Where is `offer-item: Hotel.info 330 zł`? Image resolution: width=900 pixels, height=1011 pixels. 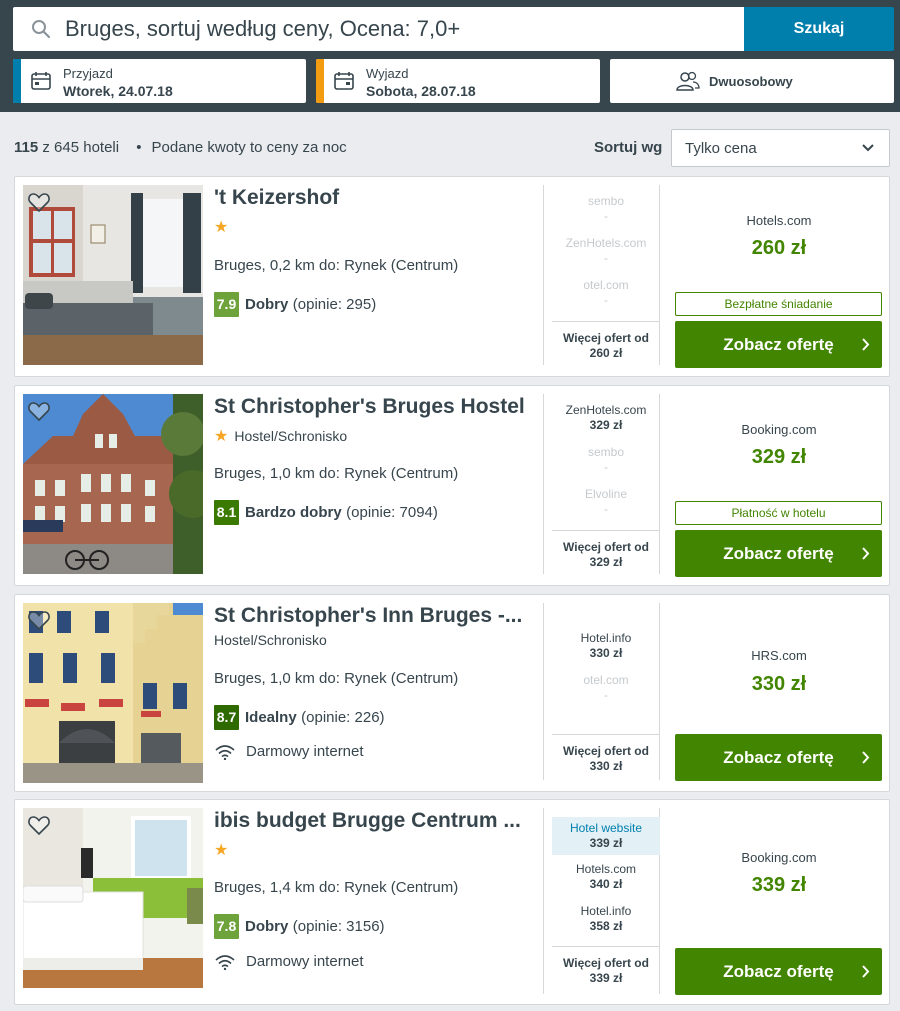 offer-item: Hotel.info 330 zł is located at coordinates (606, 646).